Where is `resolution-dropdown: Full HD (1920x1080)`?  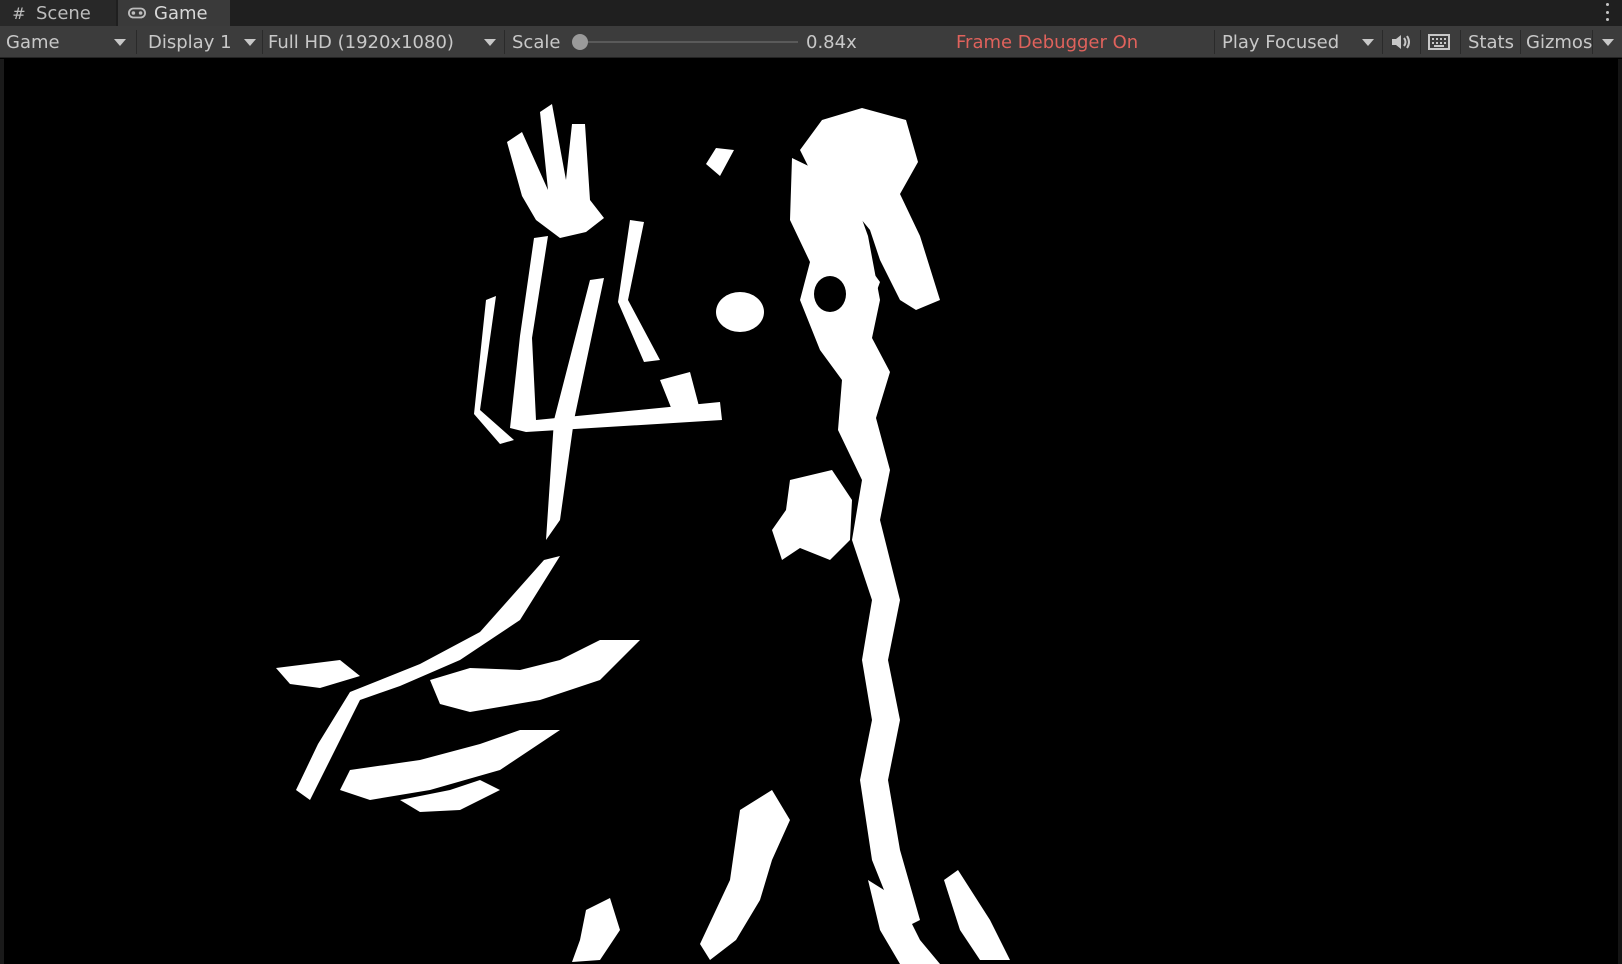 resolution-dropdown: Full HD (1920x1080) is located at coordinates (361, 42).